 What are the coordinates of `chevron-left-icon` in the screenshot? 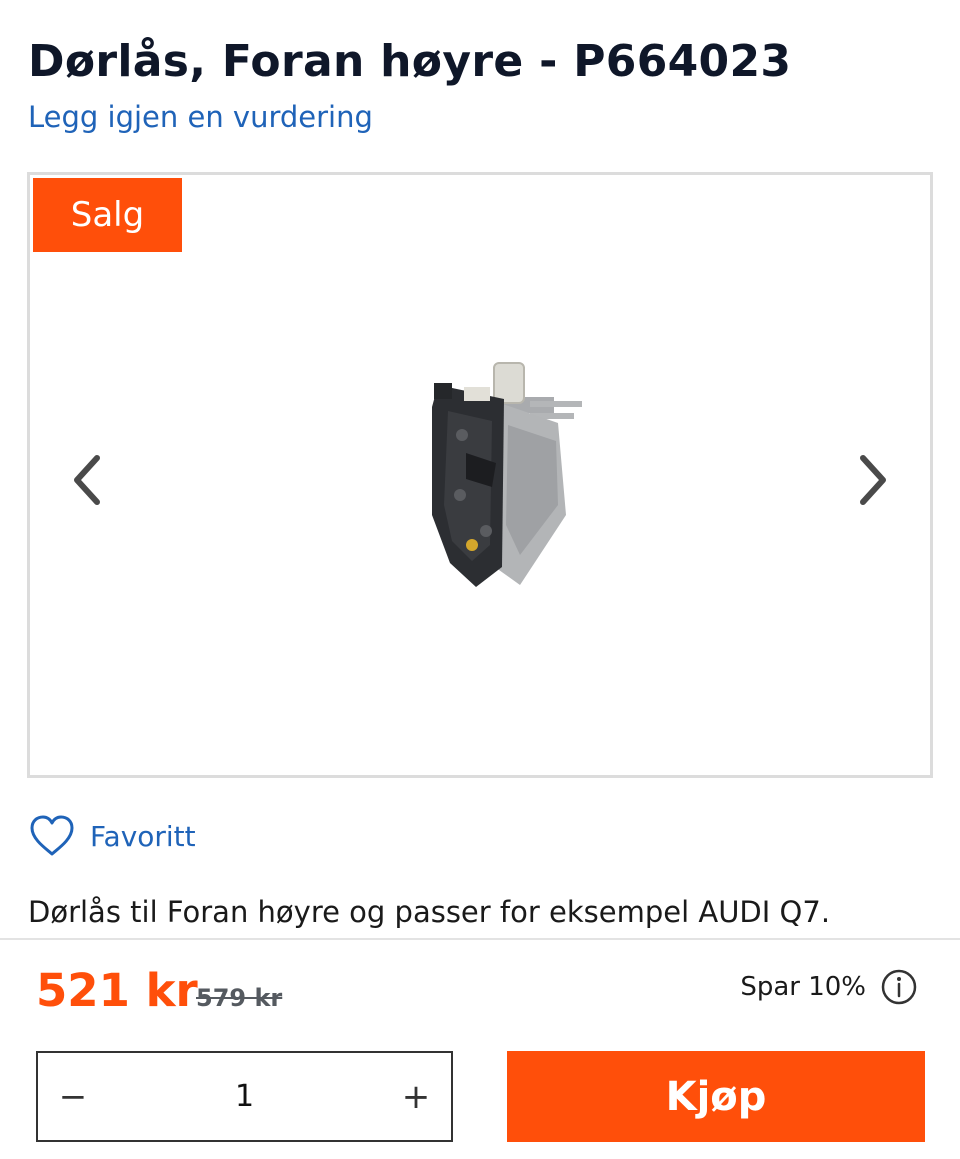 It's located at (87, 480).